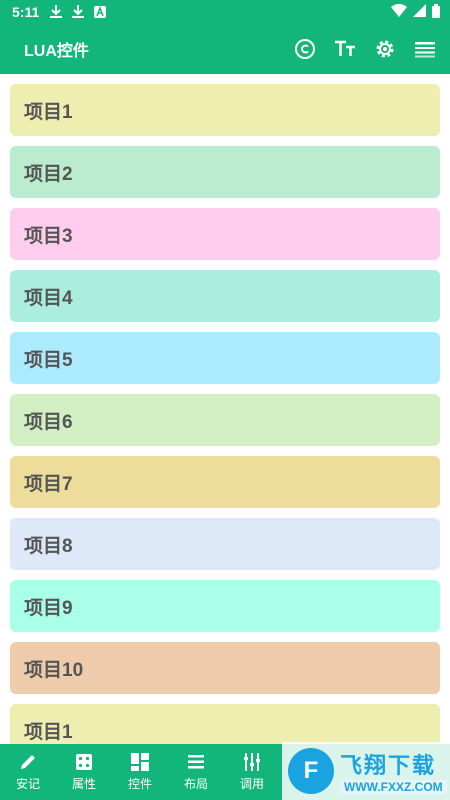  Describe the element at coordinates (48, 360) in the screenshot. I see `item-label: 项目5` at that location.